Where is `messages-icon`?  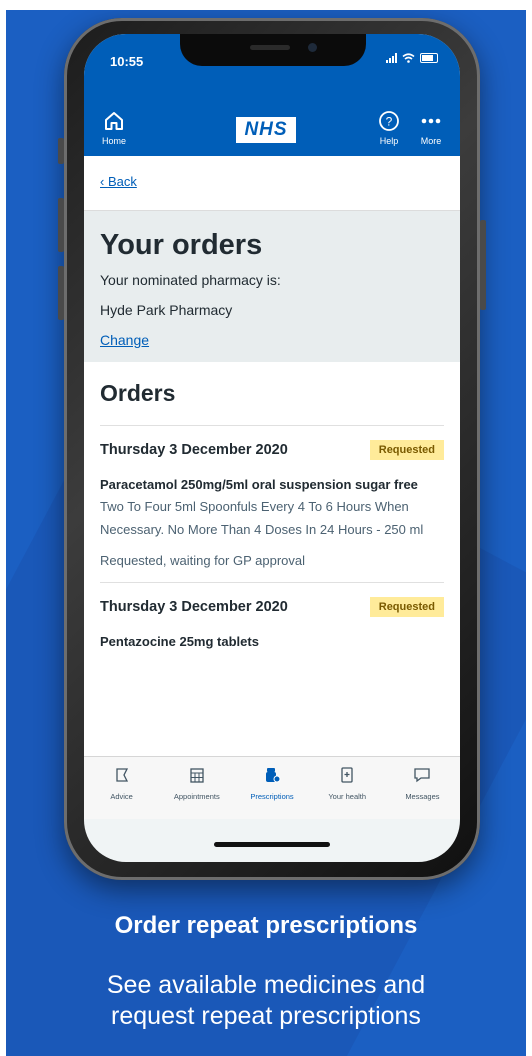
messages-icon is located at coordinates (422, 775).